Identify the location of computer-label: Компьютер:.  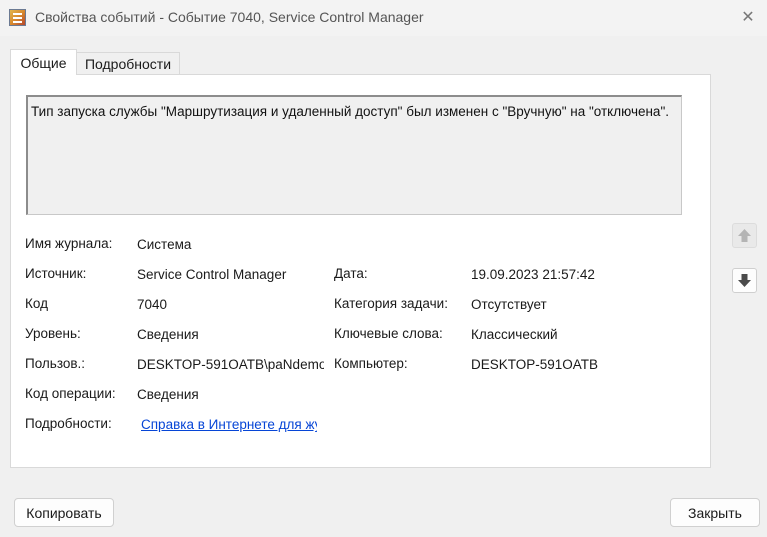
(371, 363).